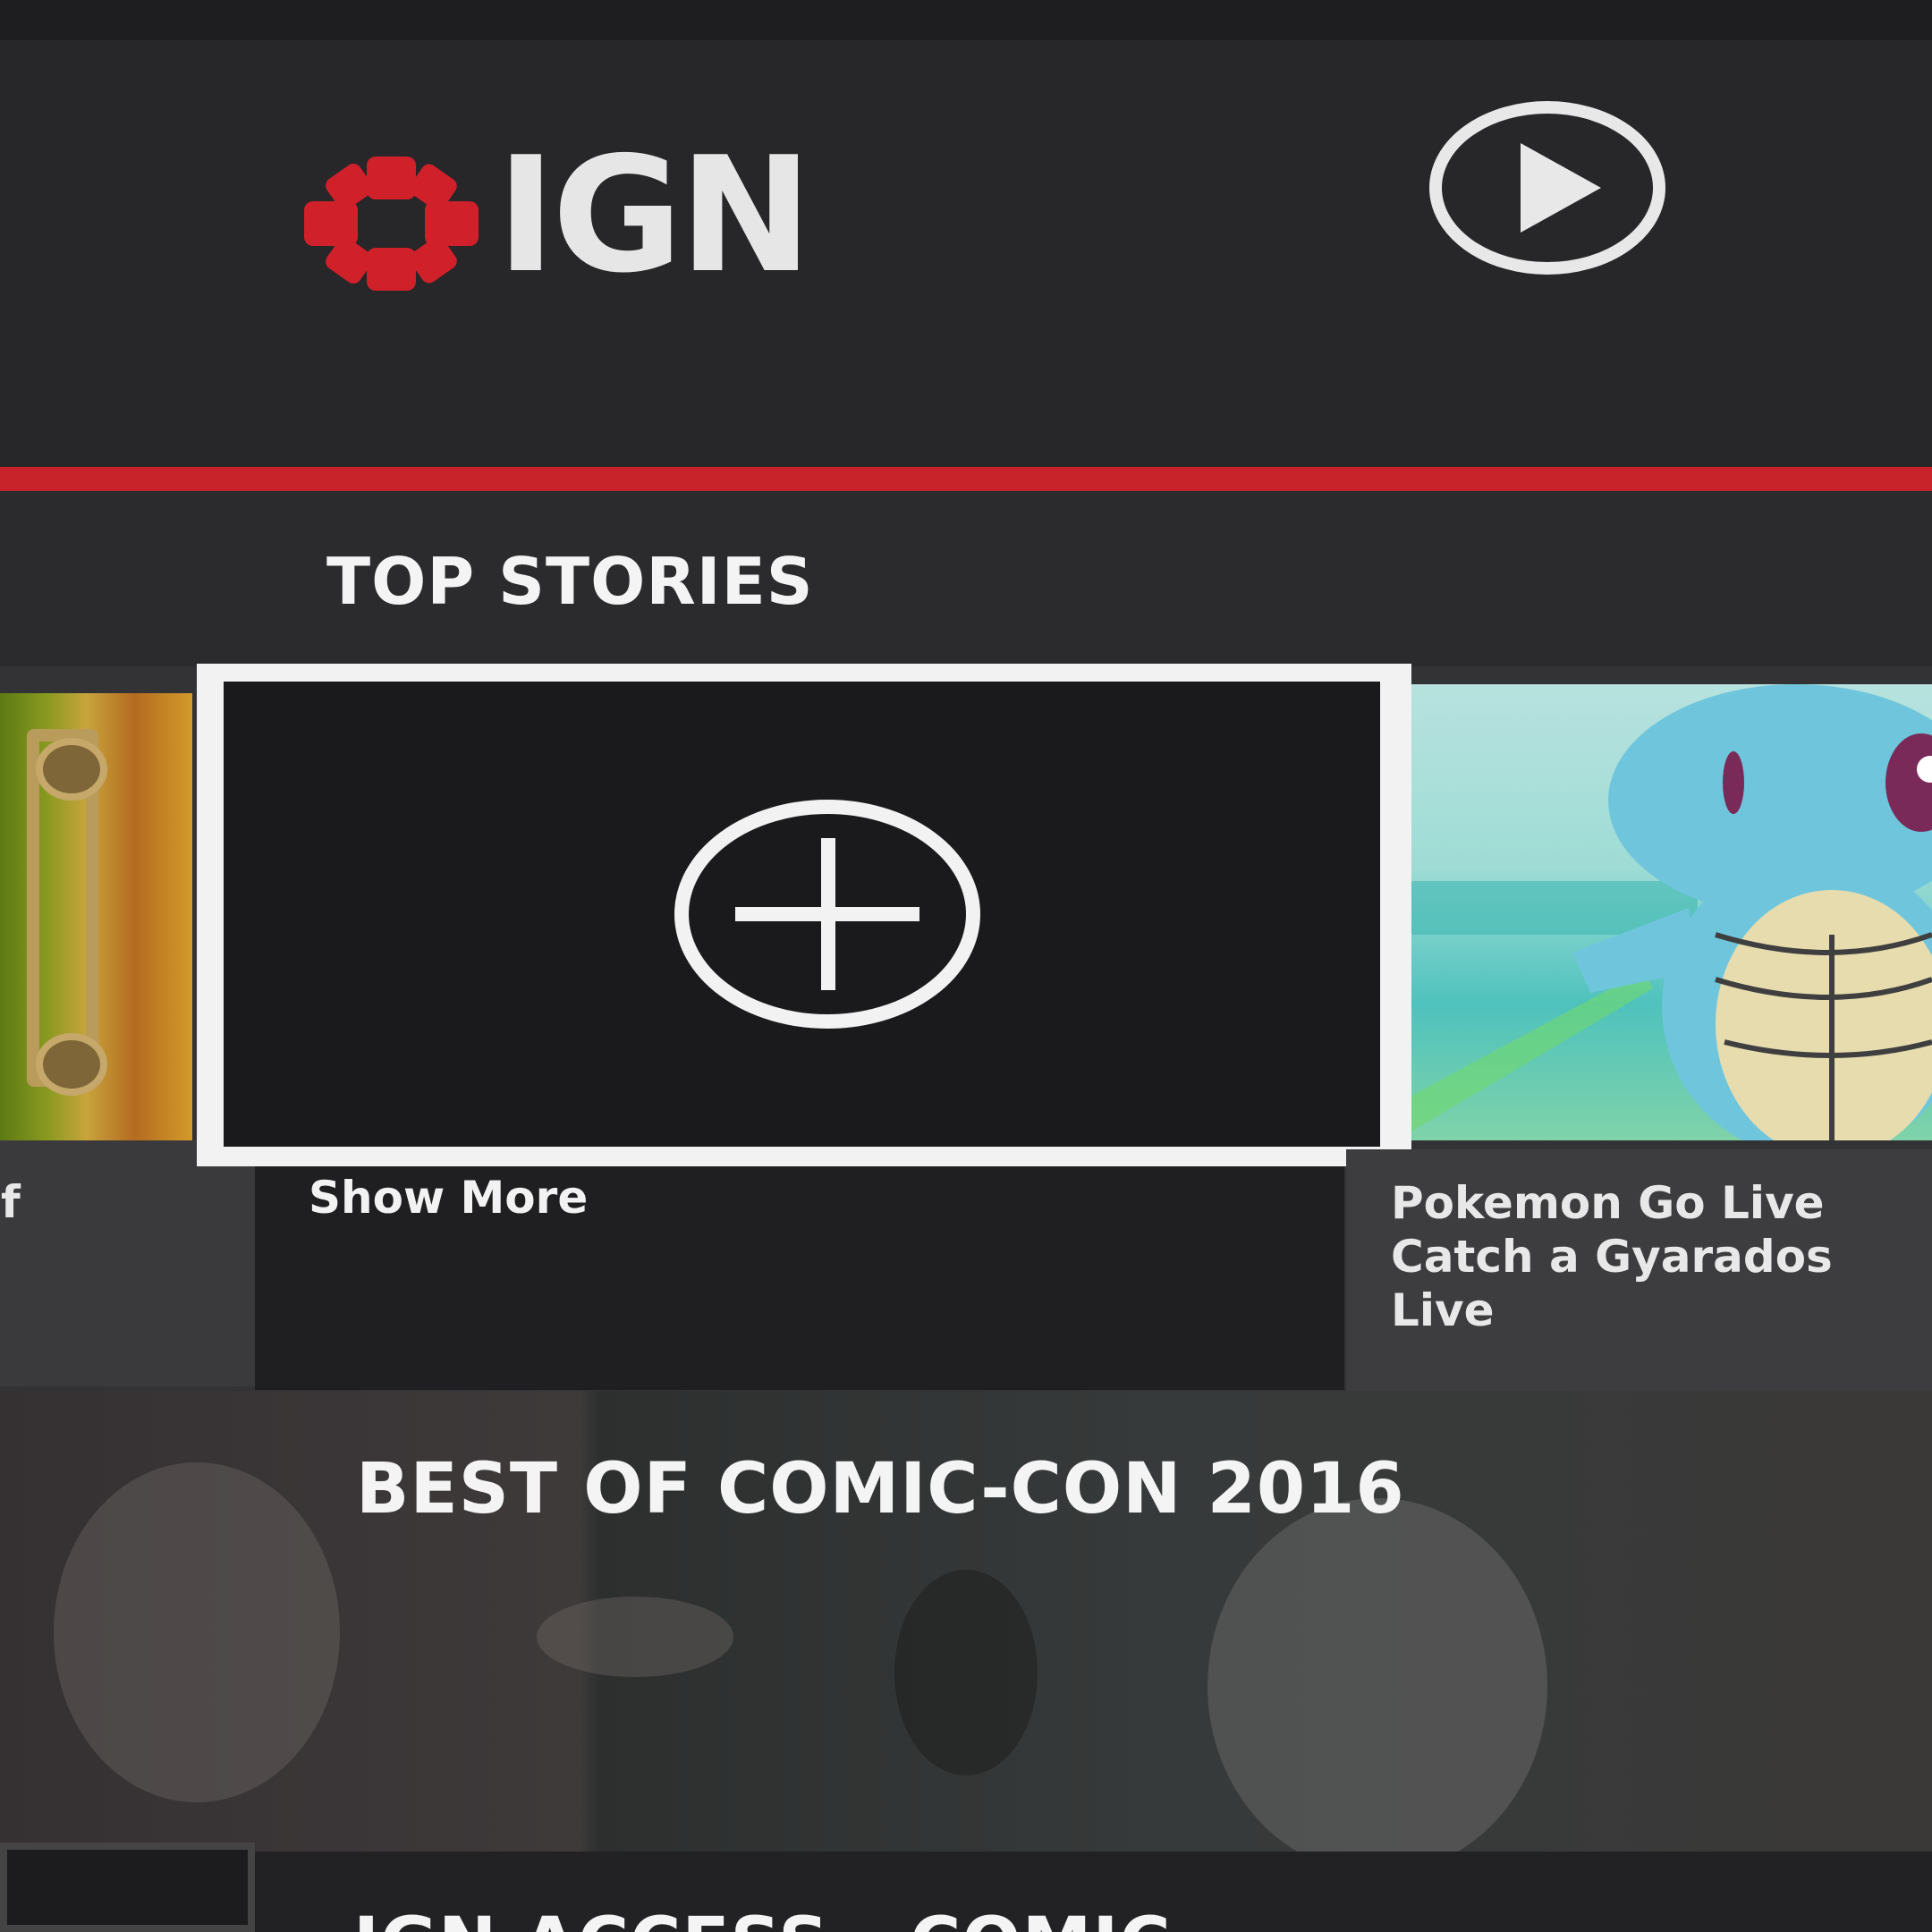 The image size is (1932, 1932). I want to click on show-more-label: Show More, so click(448, 1198).